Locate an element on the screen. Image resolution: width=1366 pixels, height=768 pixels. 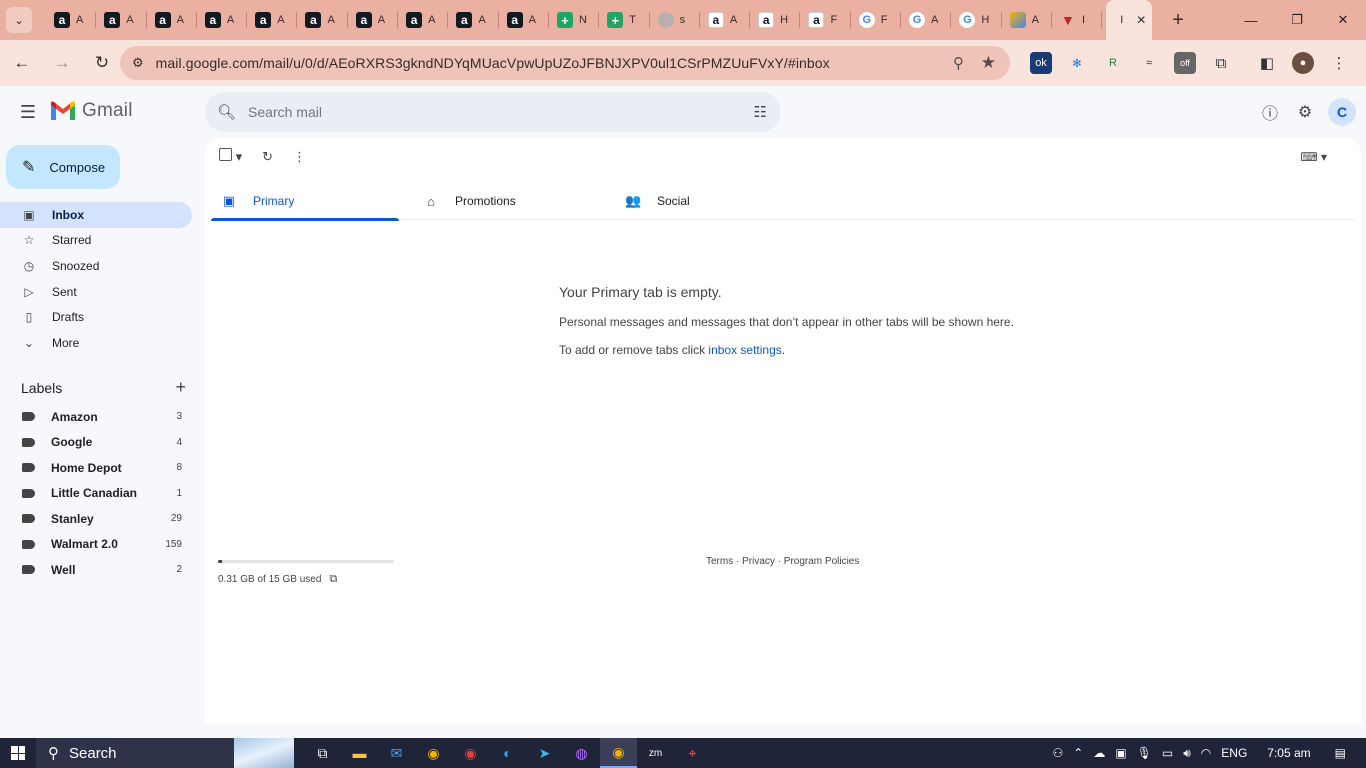
onedrive-icon: ☁ is located at coordinates (1099, 753).